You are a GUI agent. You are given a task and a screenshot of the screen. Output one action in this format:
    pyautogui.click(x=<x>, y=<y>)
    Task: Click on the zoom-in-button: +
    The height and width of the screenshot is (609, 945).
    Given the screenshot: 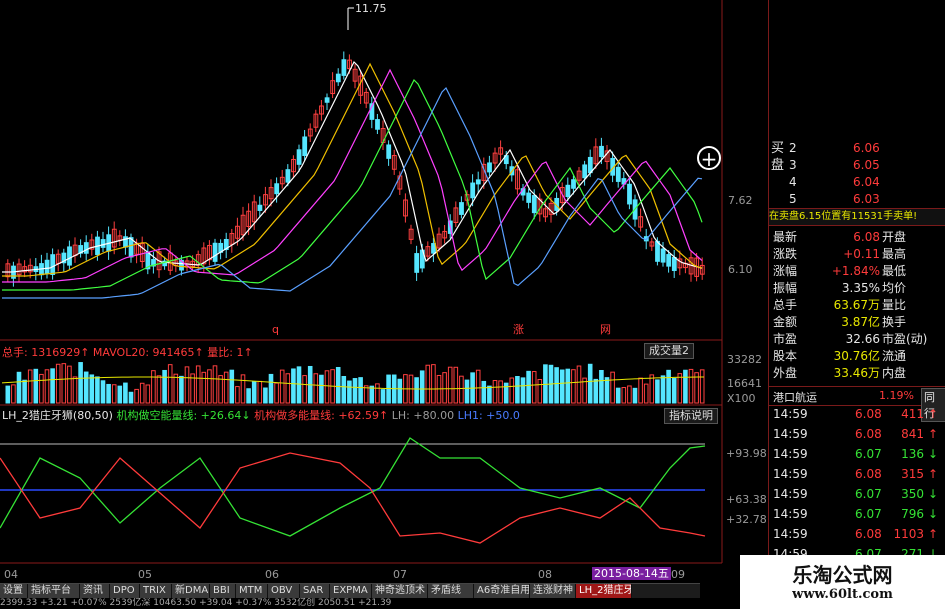 What is the action you would take?
    pyautogui.click(x=709, y=158)
    